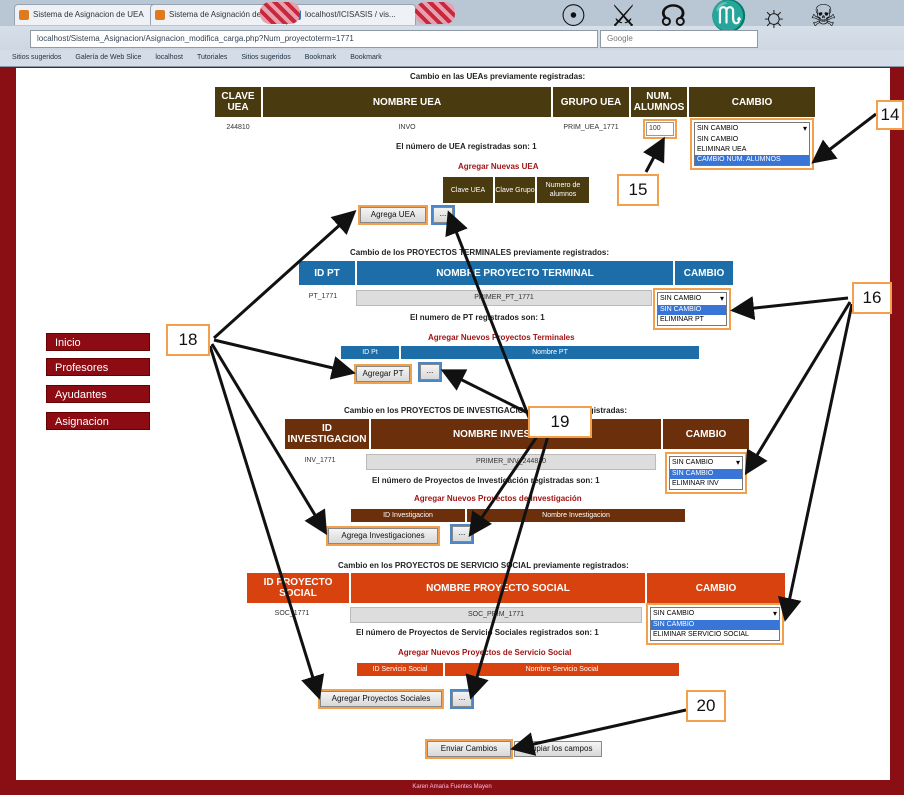  What do you see at coordinates (505, 484) in the screenshot?
I see `arrow-19-c` at bounding box center [505, 484].